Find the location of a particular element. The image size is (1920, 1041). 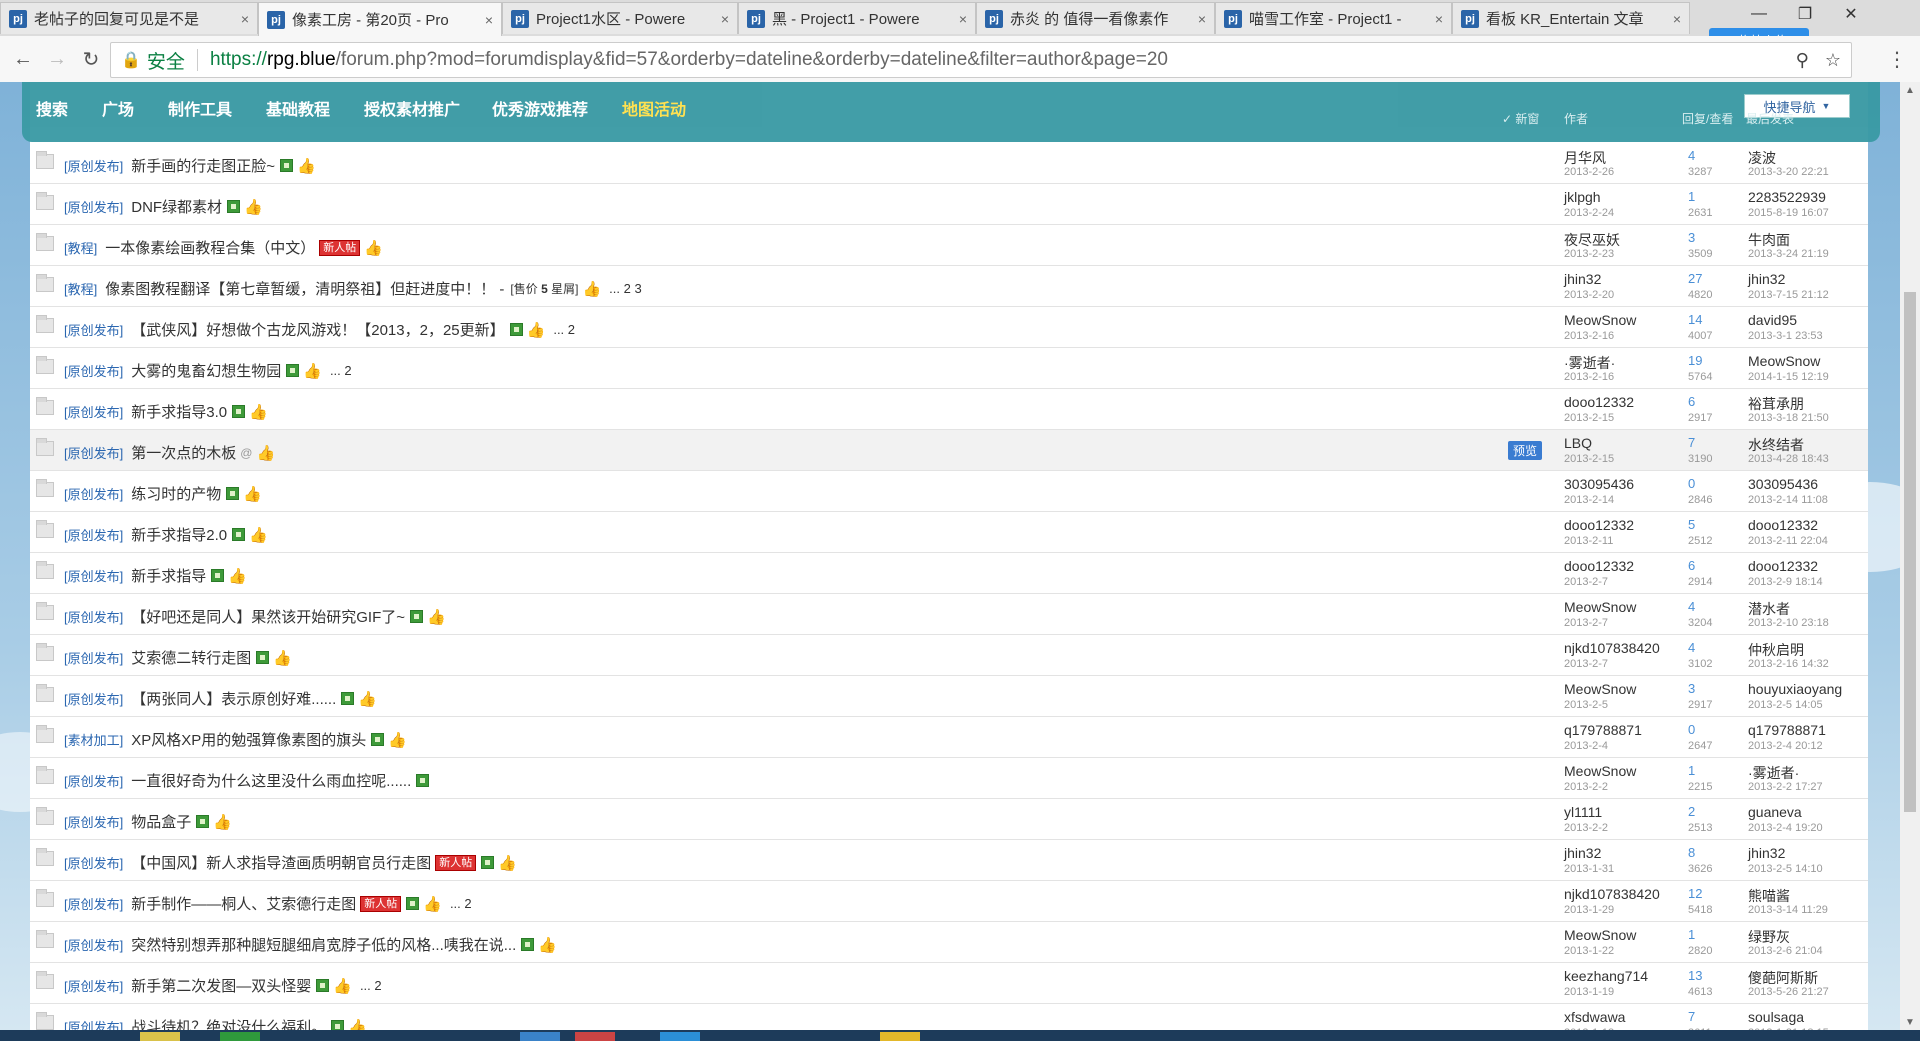

maximize-window-icon: ❐ is located at coordinates (1805, 14).